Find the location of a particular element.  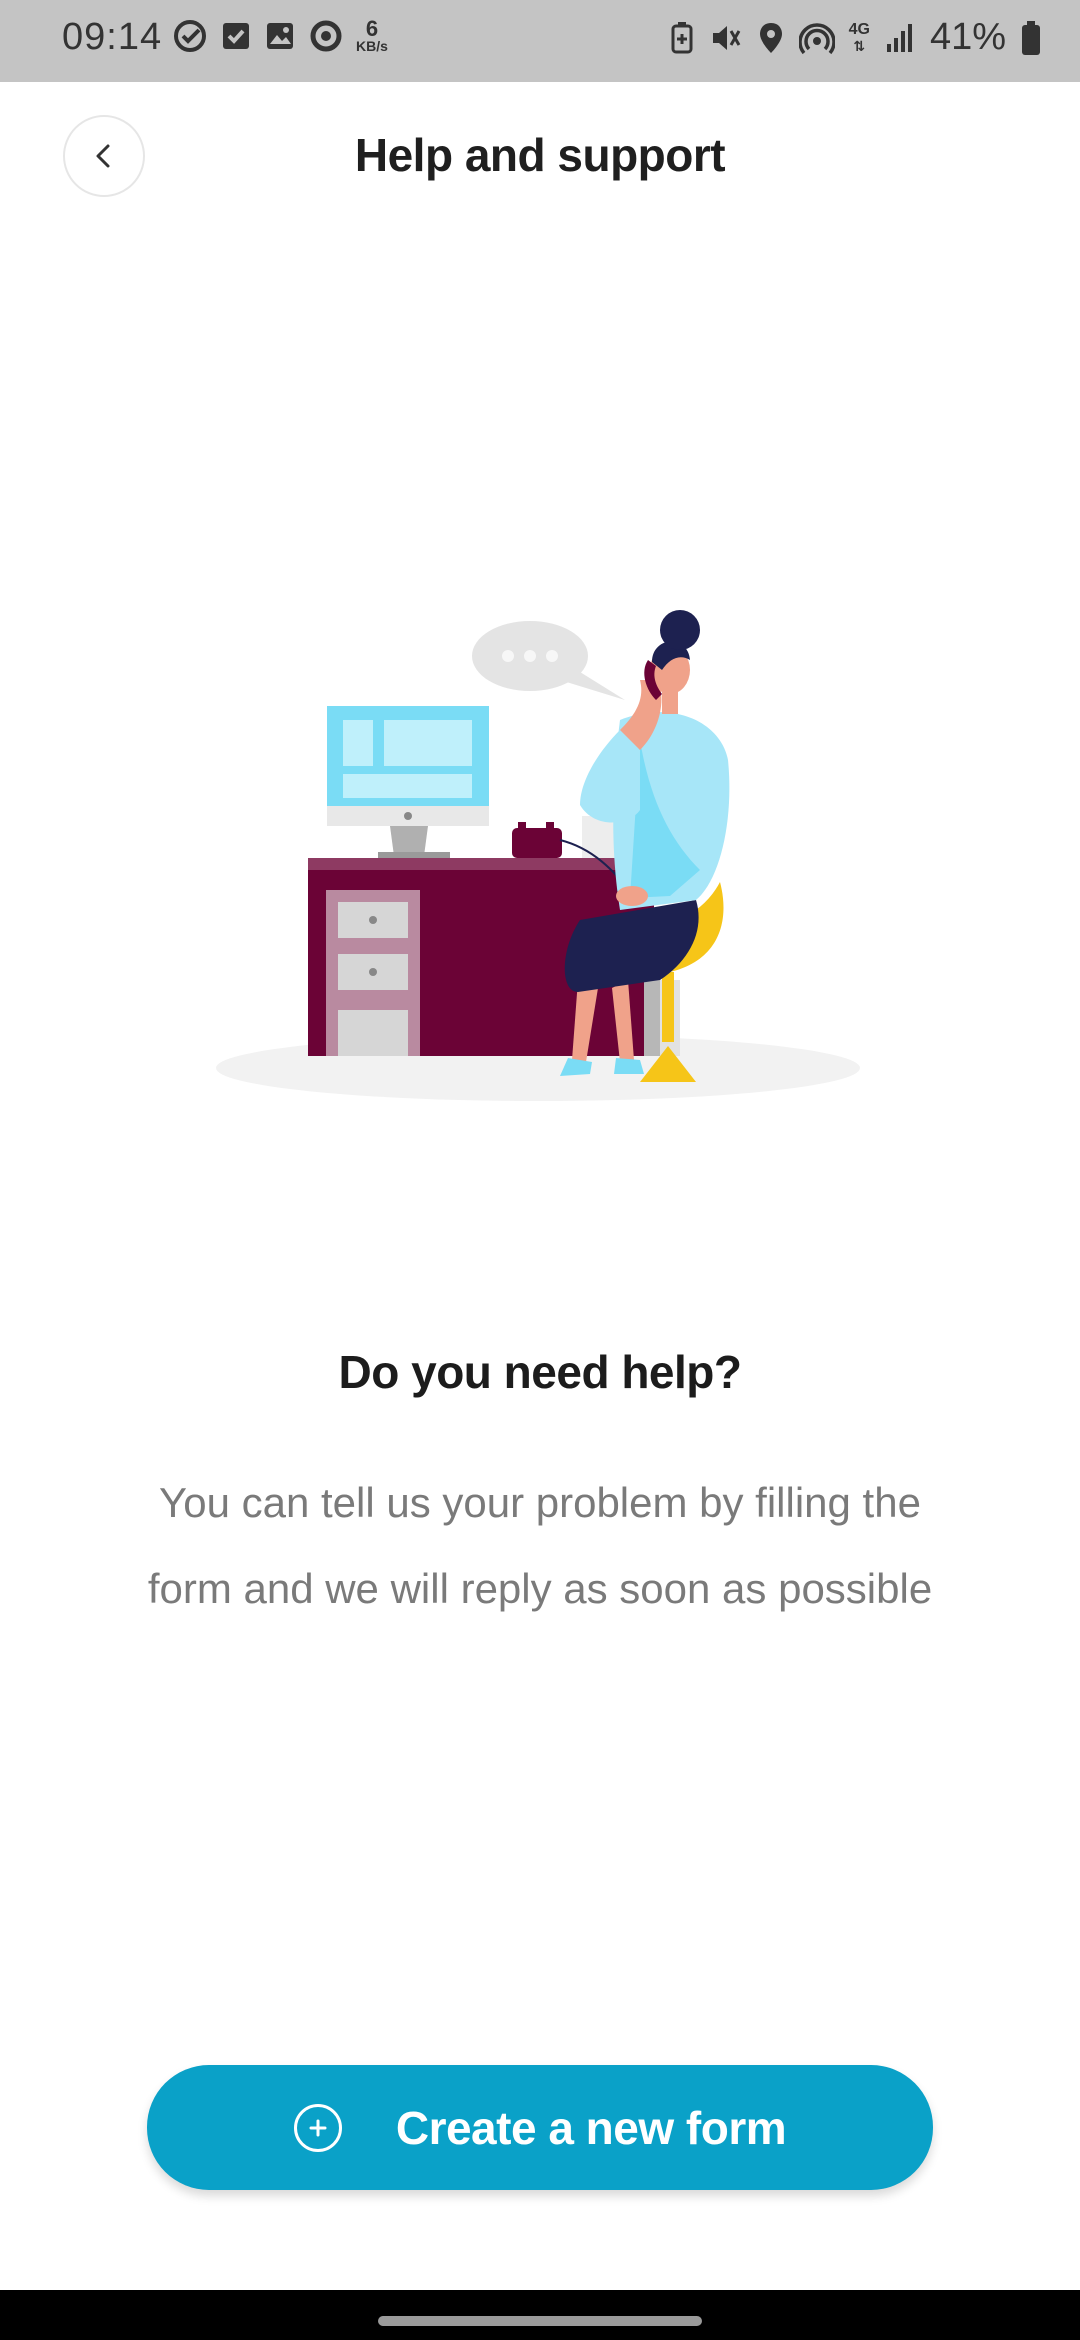

sync-icon is located at coordinates (326, 36).